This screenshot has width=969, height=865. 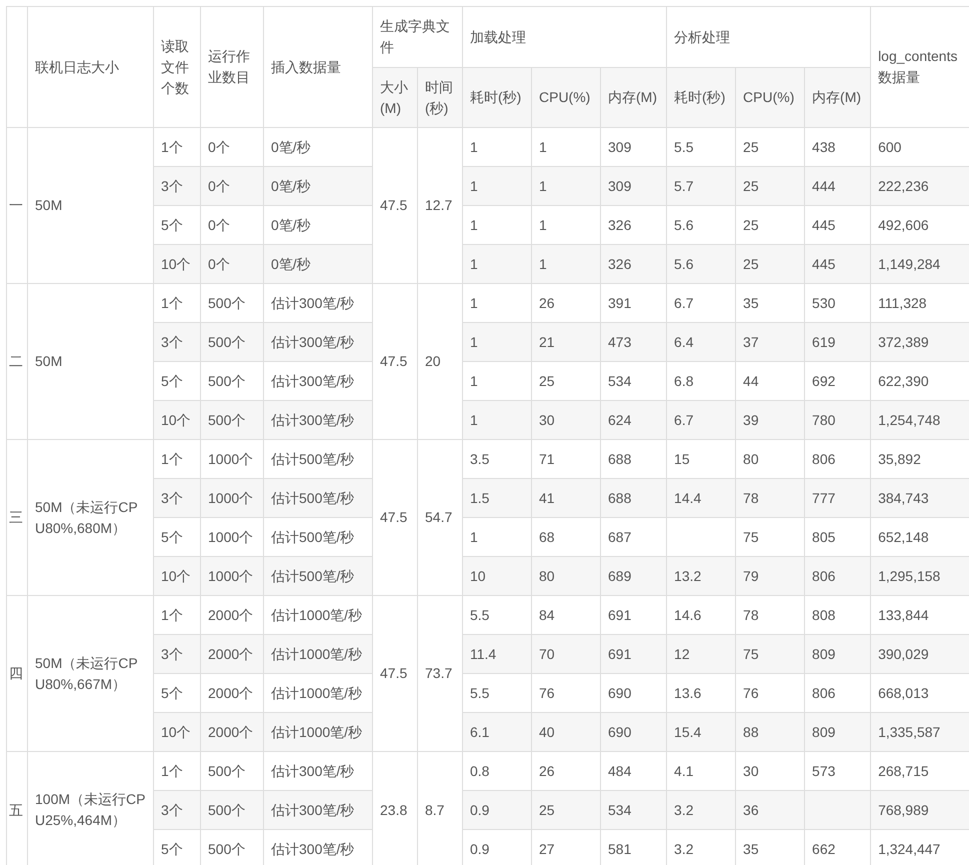 What do you see at coordinates (318, 67) in the screenshot?
I see `header-cell: 插入数据量` at bounding box center [318, 67].